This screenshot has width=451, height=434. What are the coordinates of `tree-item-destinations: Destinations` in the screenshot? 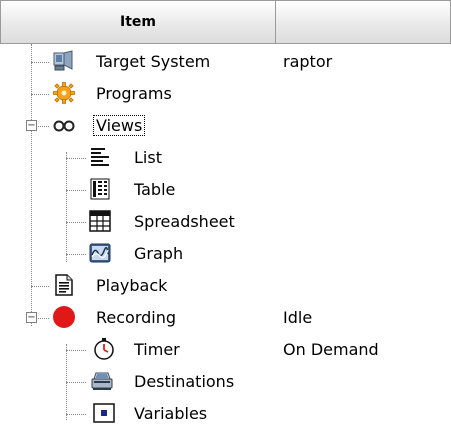 It's located at (225, 382).